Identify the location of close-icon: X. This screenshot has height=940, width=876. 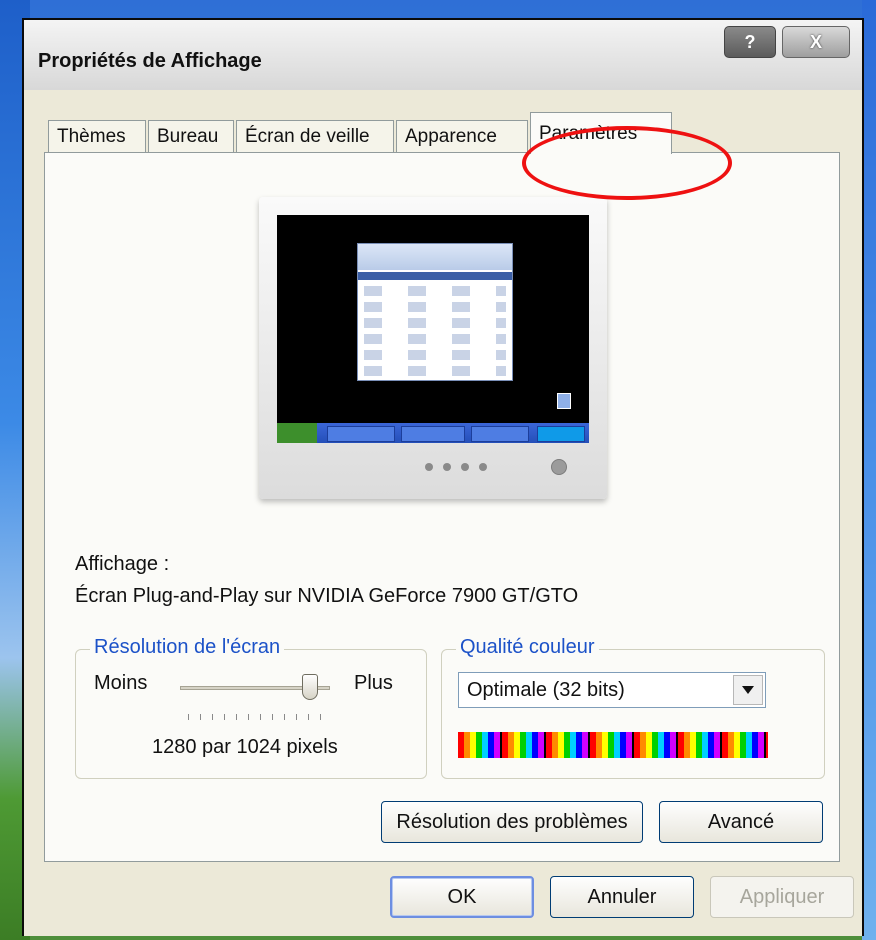
(815, 41).